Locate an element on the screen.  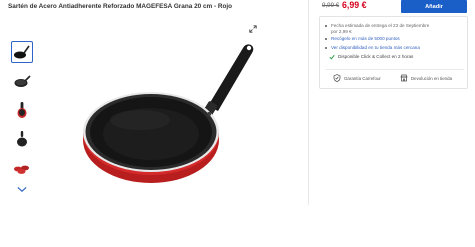
pickup-points: Recógelo en más de 5000 puntos is located at coordinates (362, 39).